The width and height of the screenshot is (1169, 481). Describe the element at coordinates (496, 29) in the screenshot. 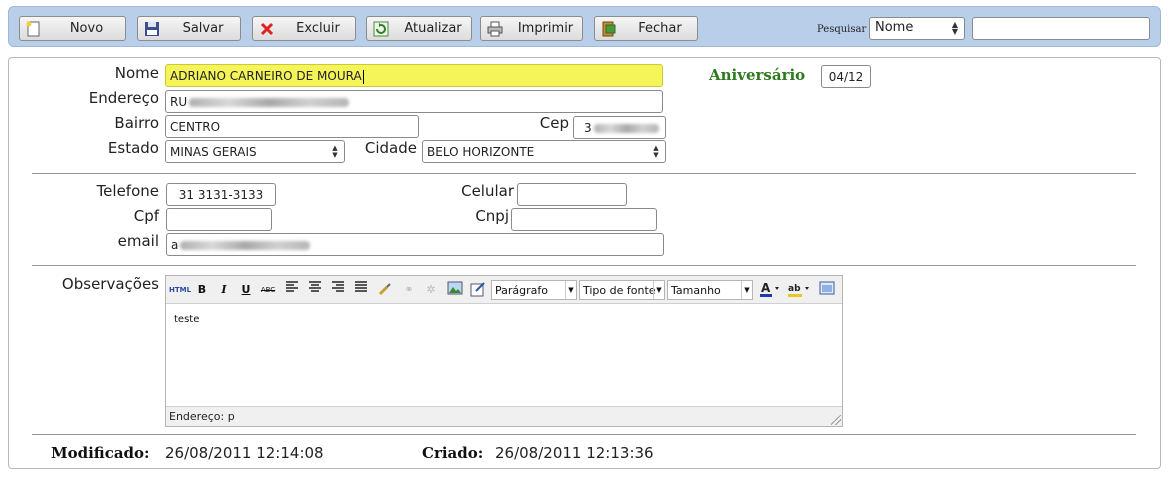

I see `printer-icon` at that location.